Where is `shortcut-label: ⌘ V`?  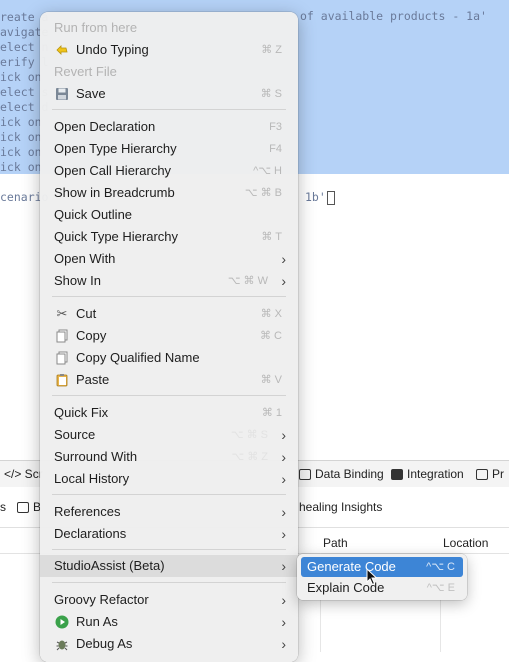 shortcut-label: ⌘ V is located at coordinates (271, 380).